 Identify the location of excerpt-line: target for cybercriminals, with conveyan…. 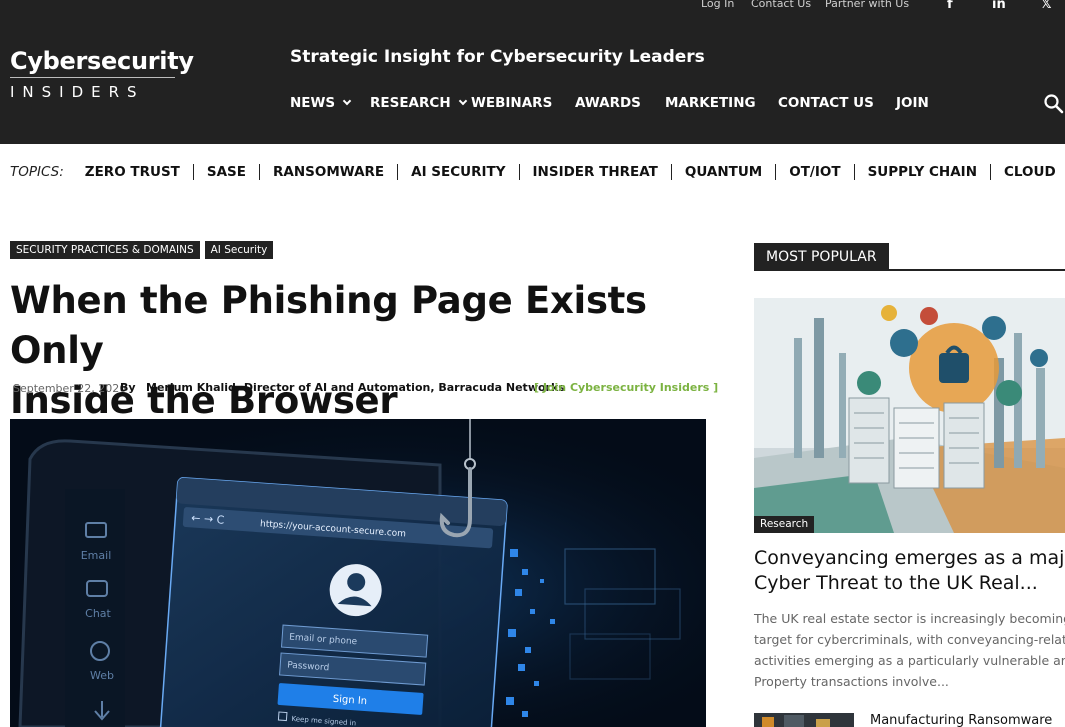
(909, 639).